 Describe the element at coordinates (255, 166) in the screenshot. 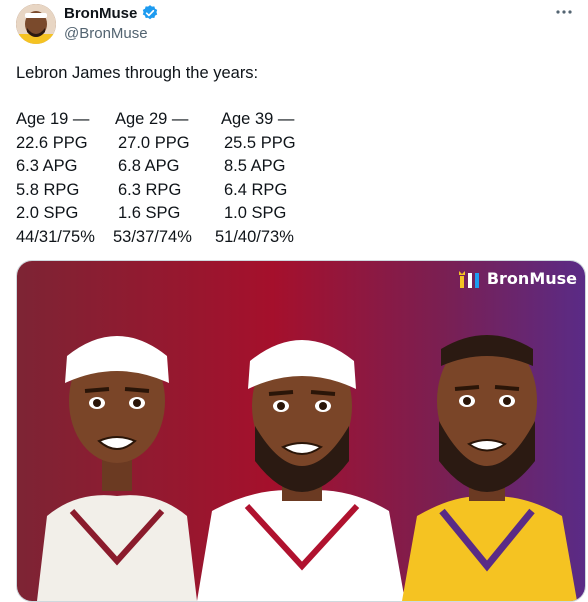

I see `stat-line: 8.5 APG` at that location.